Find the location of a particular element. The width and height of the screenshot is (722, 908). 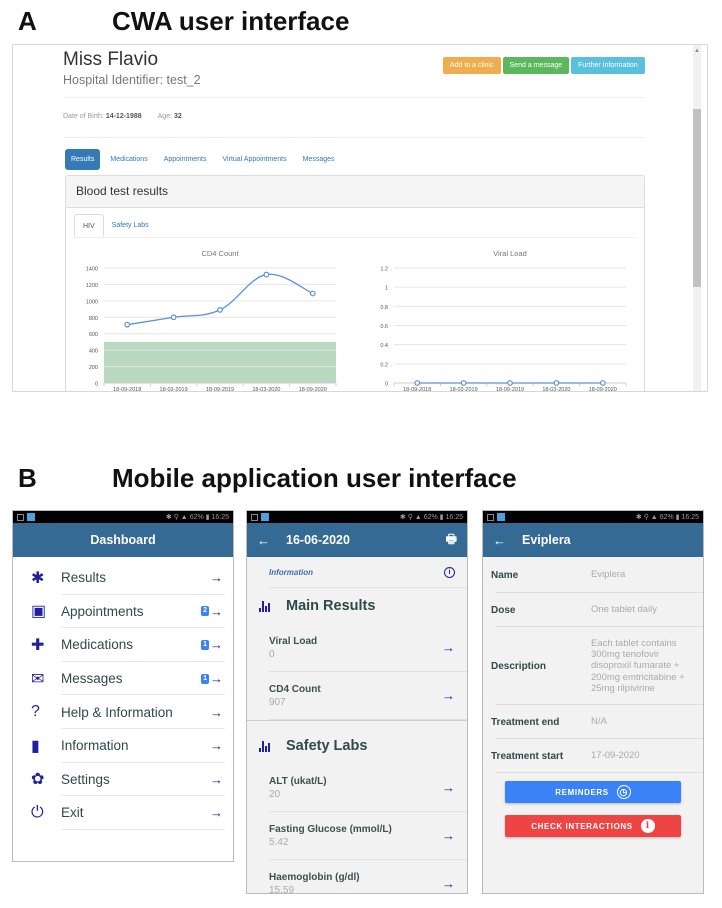

detail-key: Name is located at coordinates (505, 575).